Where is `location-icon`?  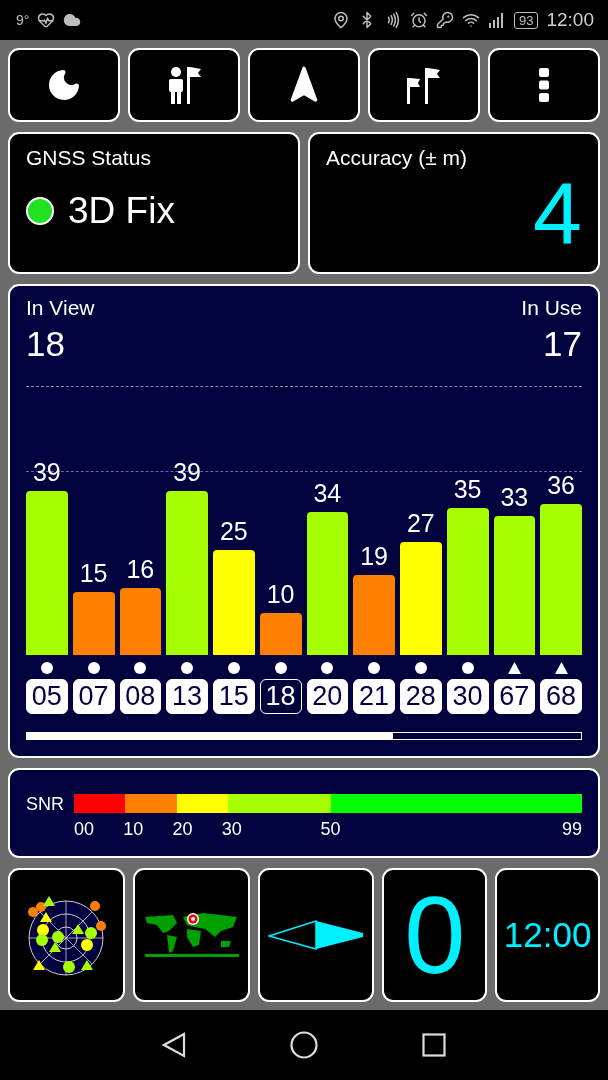
location-icon is located at coordinates (341, 20).